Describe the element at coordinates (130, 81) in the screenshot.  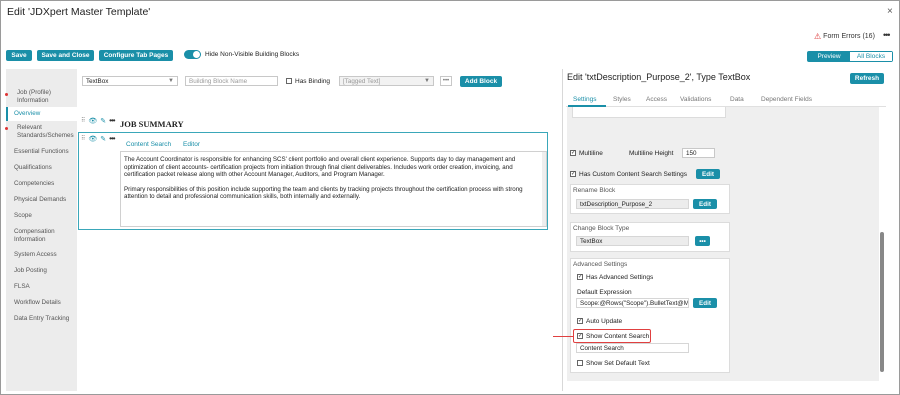
I see `block-type-select: TextBox ▼` at that location.